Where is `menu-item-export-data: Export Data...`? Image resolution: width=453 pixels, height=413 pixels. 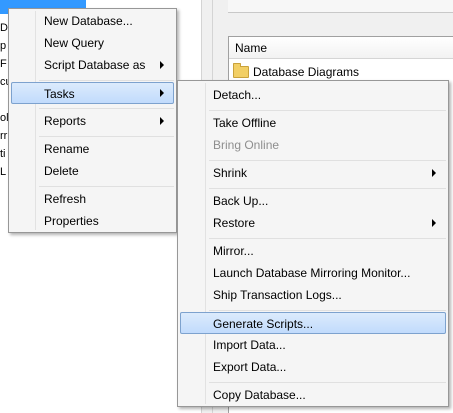
menu-item-export-data: Export Data... is located at coordinates (313, 367).